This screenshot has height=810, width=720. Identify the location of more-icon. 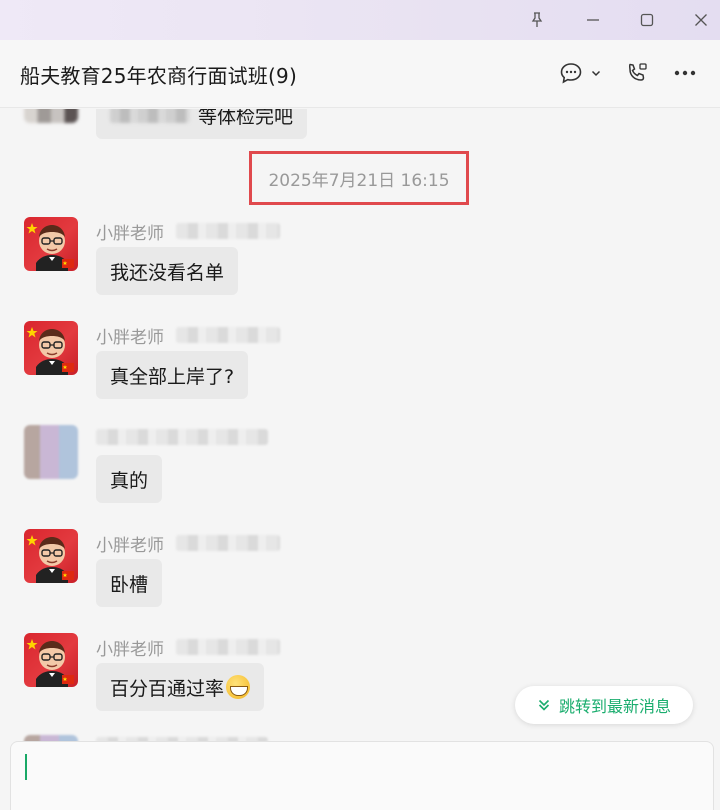
(685, 73).